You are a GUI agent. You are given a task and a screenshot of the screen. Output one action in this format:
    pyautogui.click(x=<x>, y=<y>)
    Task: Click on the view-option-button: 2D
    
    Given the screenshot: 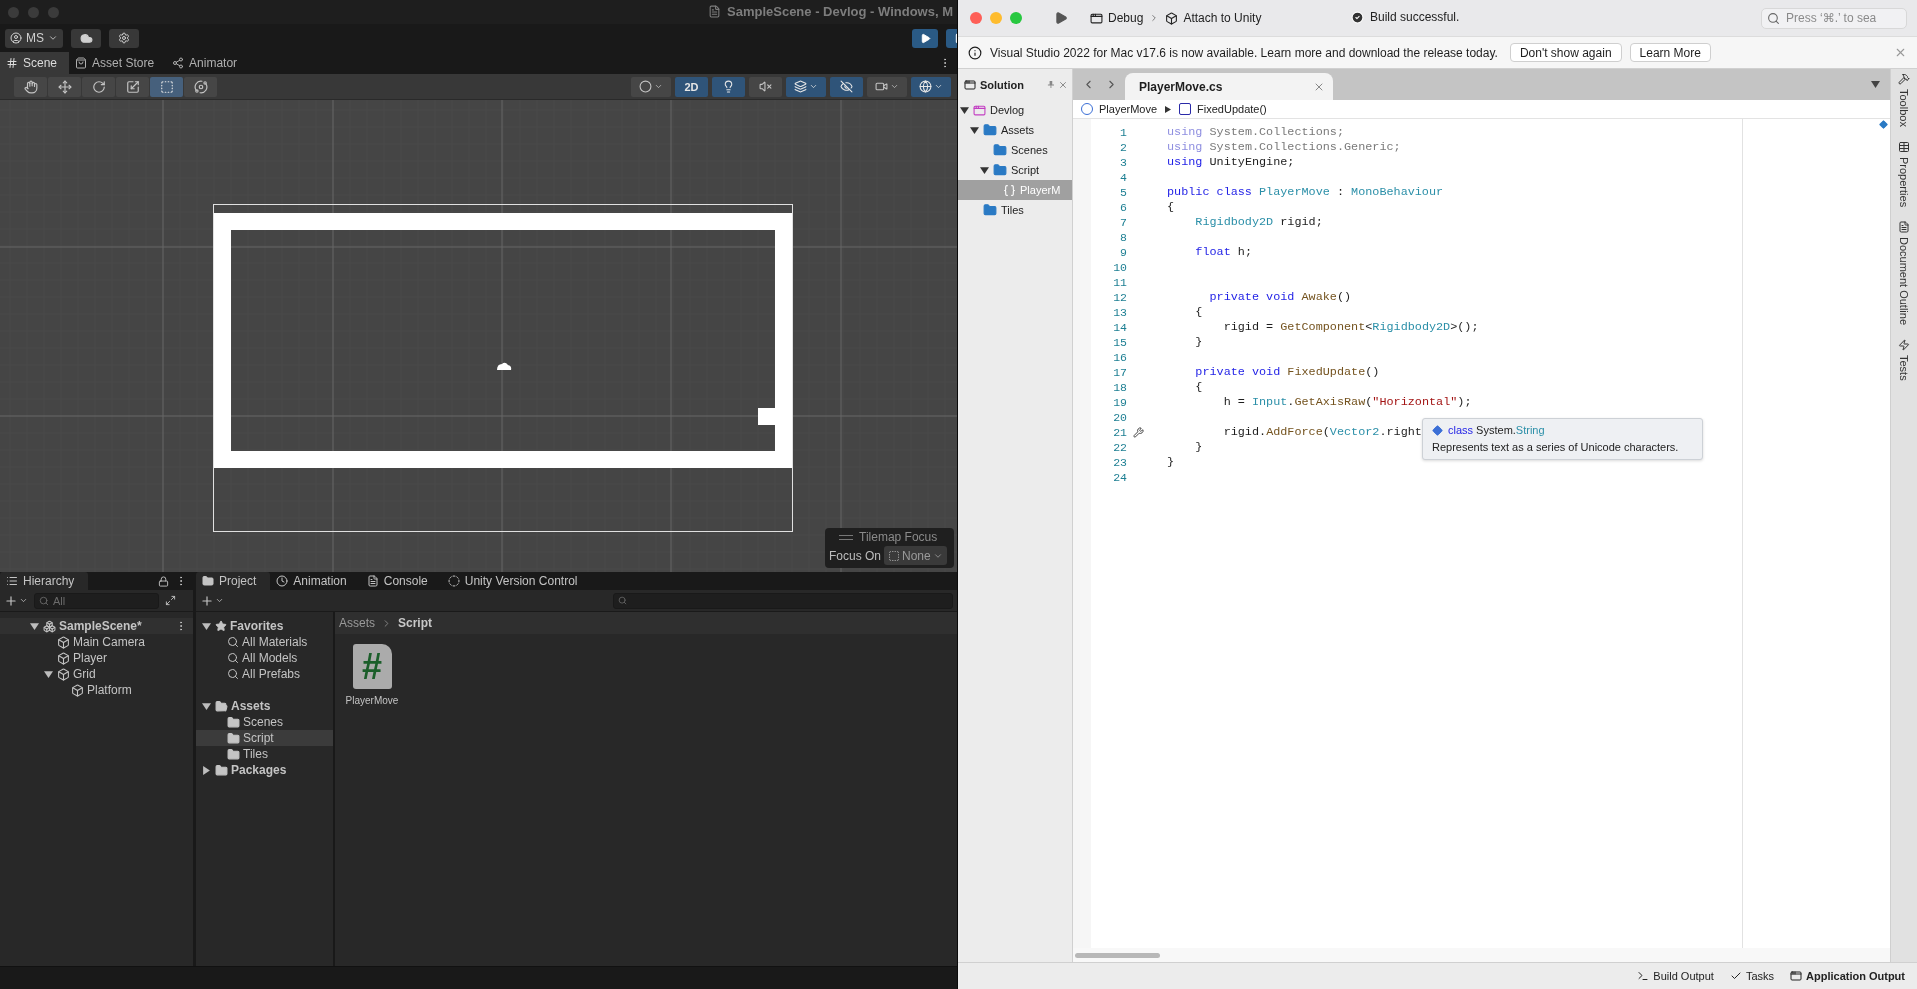 What is the action you would take?
    pyautogui.click(x=691, y=86)
    